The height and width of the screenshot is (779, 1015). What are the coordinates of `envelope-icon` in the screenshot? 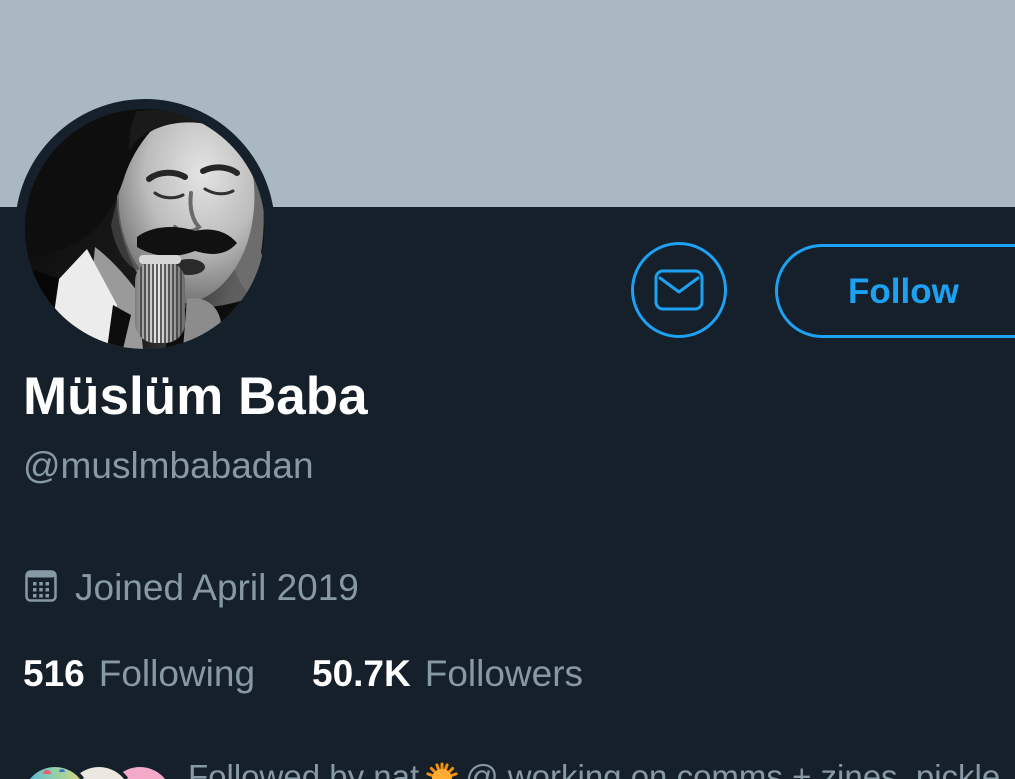 It's located at (679, 290).